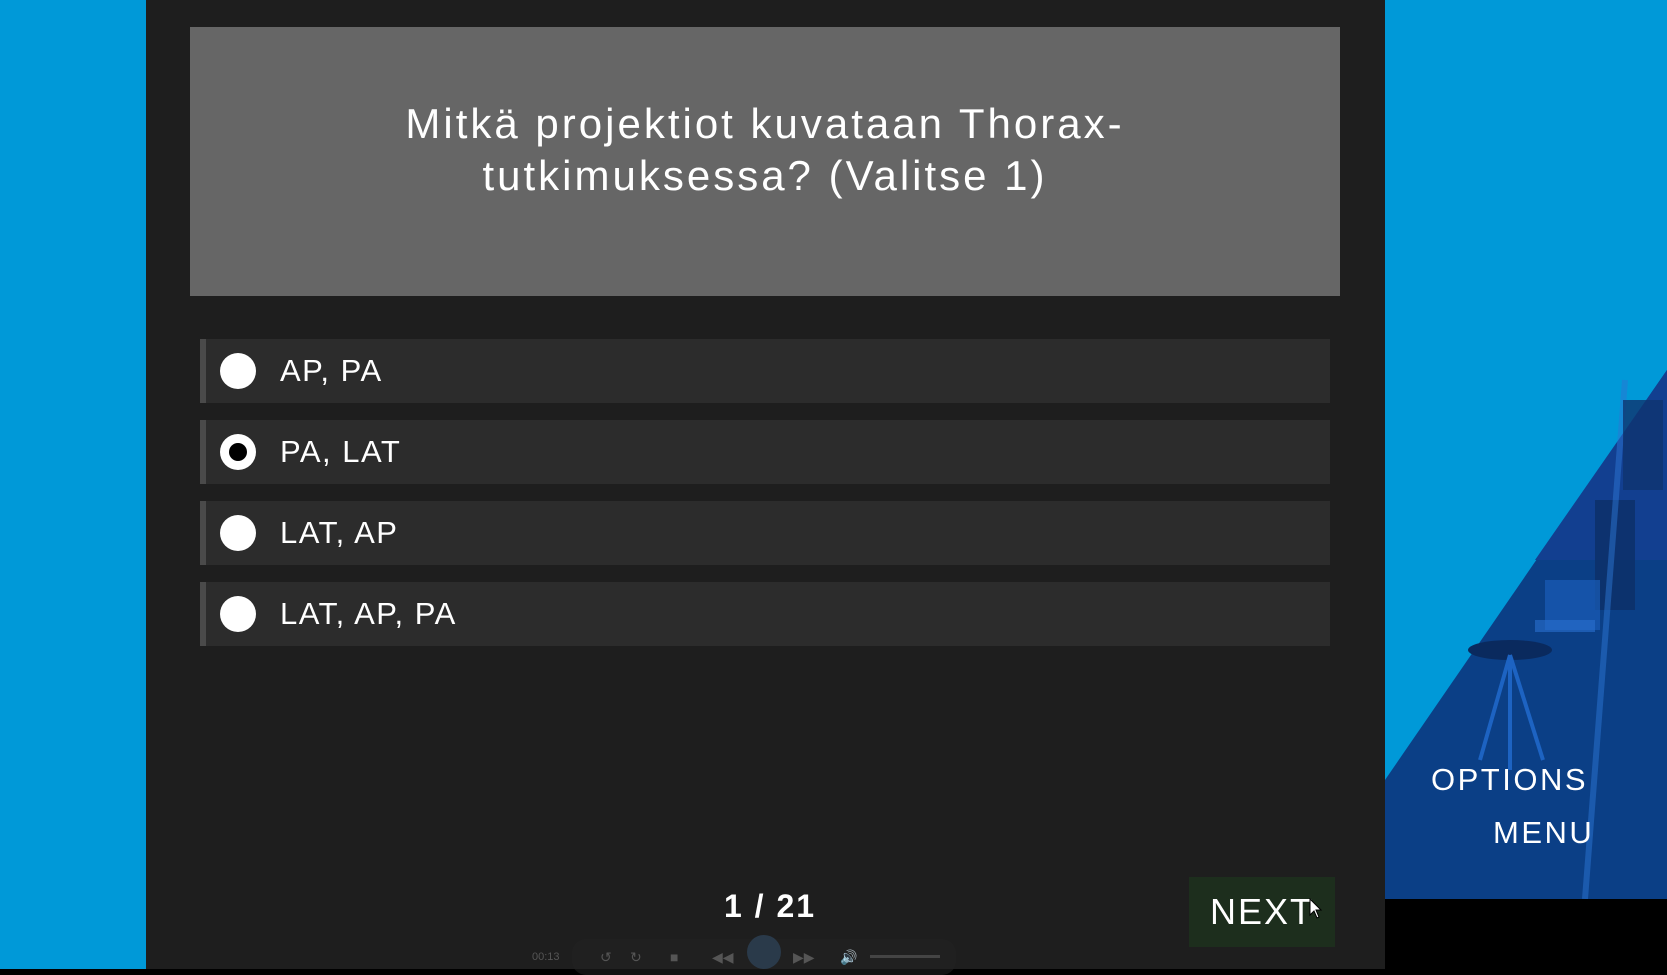  I want to click on options-menu-link: OPTIONS, so click(1509, 780).